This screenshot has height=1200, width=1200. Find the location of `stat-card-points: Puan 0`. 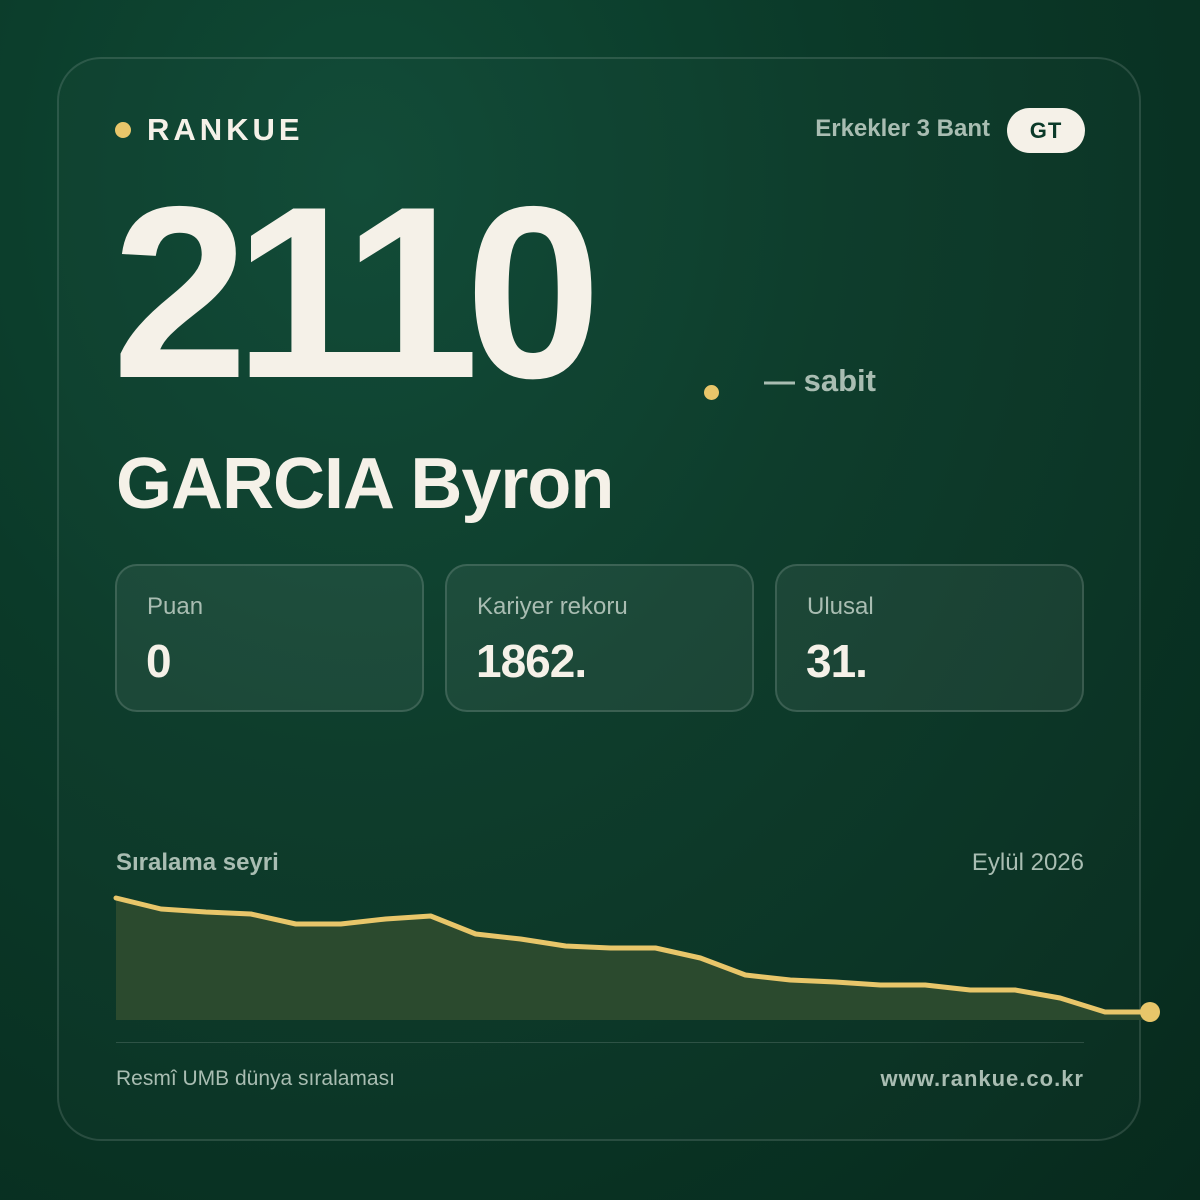

stat-card-points: Puan 0 is located at coordinates (269, 638).